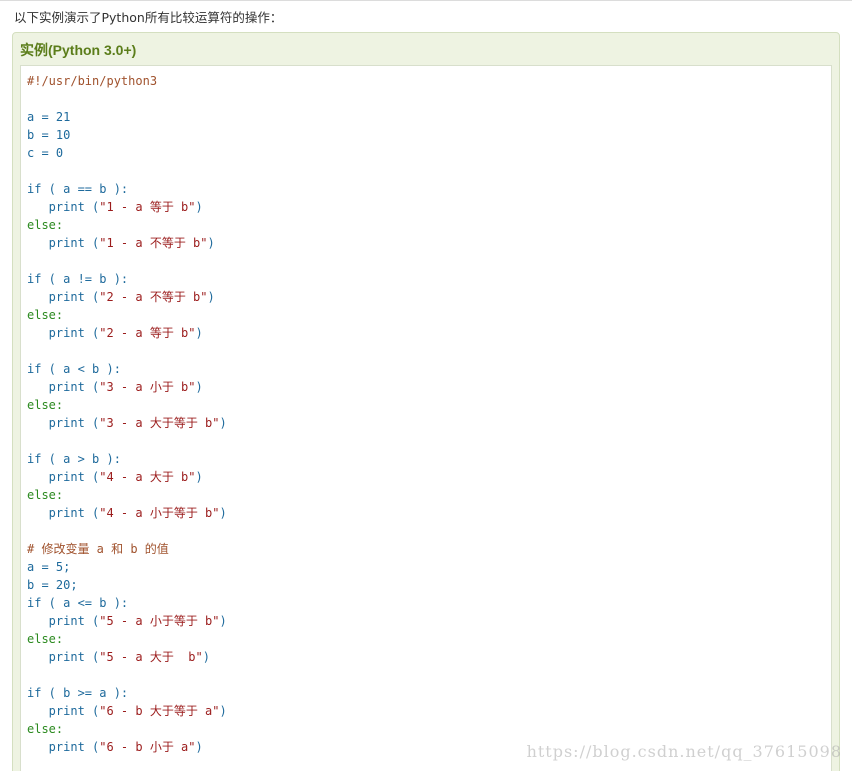 This screenshot has height=771, width=852. What do you see at coordinates (49, 567) in the screenshot?
I see `code-token: a = 5;` at bounding box center [49, 567].